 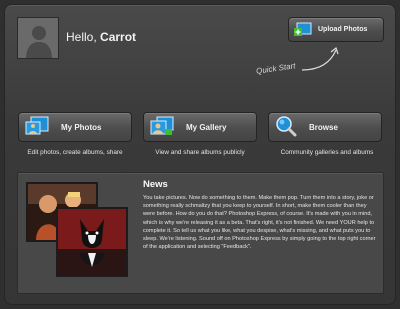 I want to click on my-gallery-button: My Gallery, so click(x=200, y=127).